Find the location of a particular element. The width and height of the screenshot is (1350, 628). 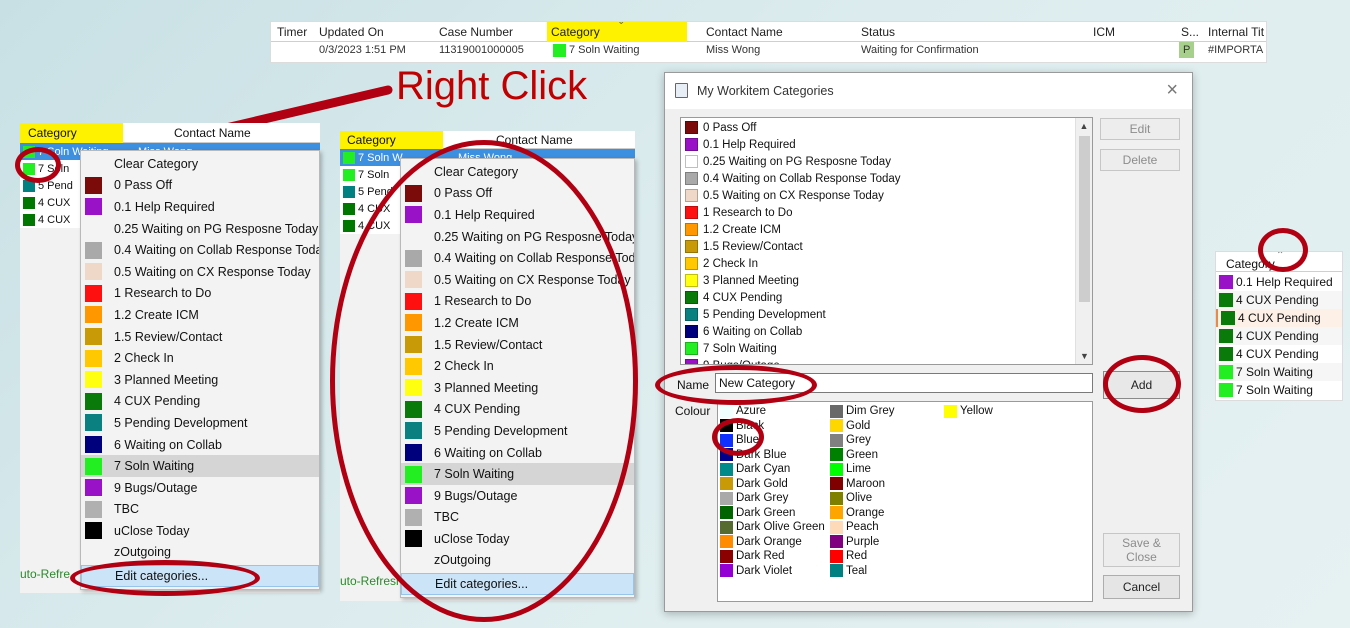

colour-option: Orange is located at coordinates (862, 513).